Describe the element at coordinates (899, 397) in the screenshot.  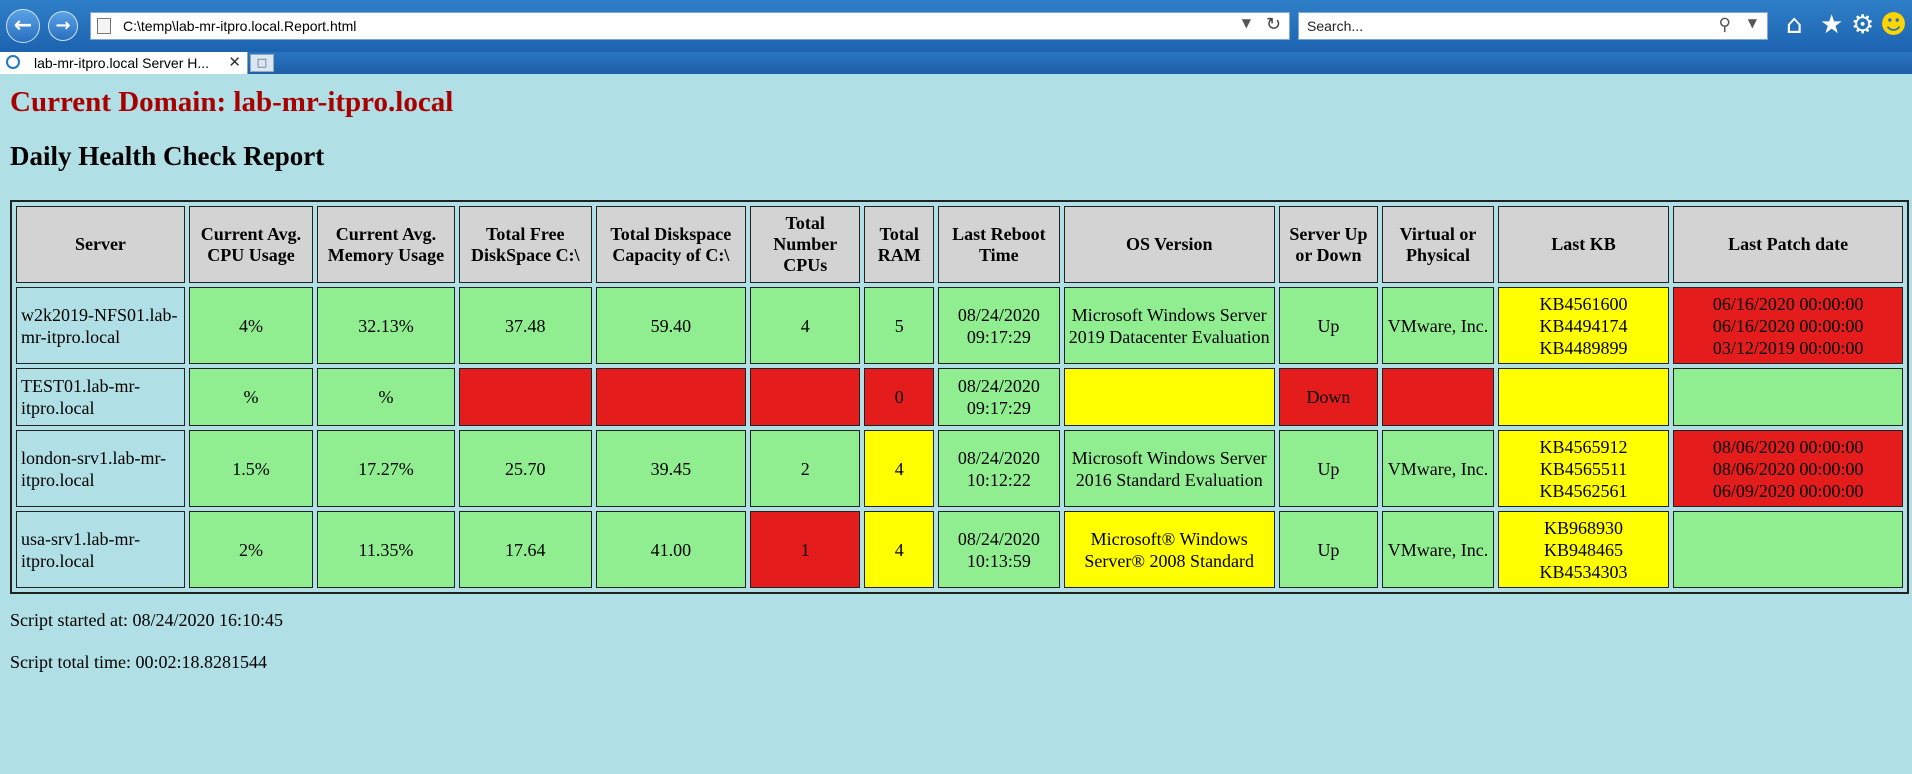
I see `ram-cell: 0` at that location.